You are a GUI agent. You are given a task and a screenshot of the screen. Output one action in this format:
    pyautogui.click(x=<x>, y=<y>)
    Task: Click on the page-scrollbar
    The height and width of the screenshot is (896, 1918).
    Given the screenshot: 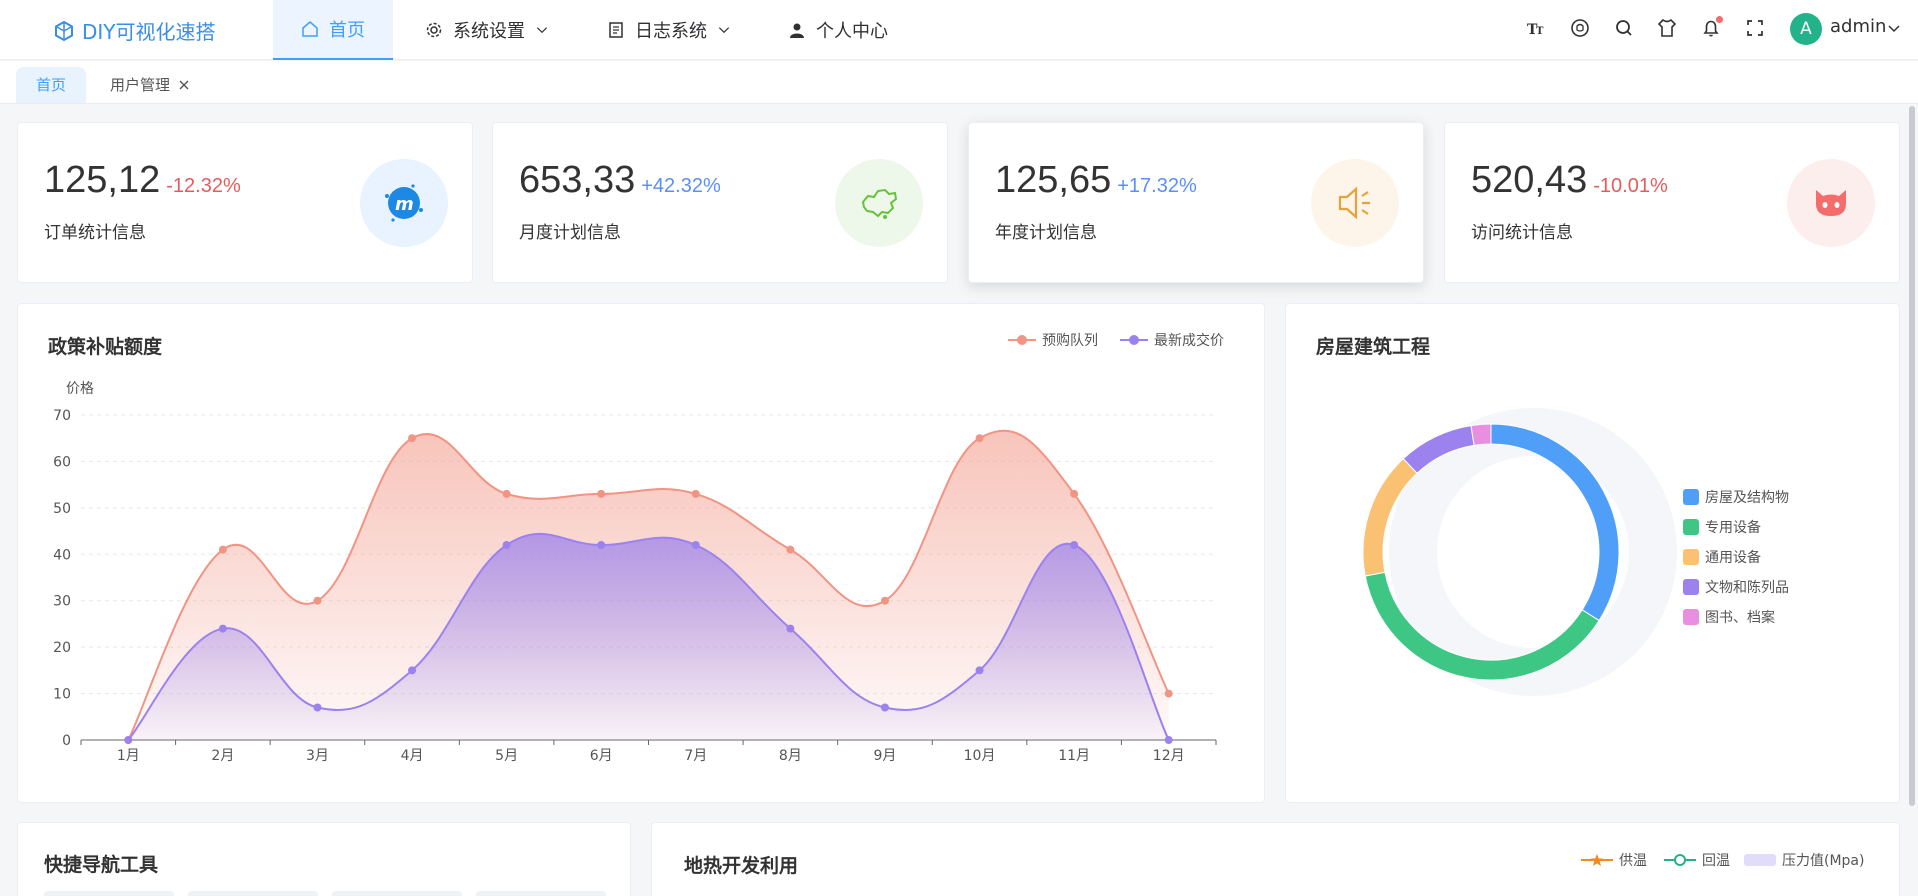 What is the action you would take?
    pyautogui.click(x=1912, y=500)
    